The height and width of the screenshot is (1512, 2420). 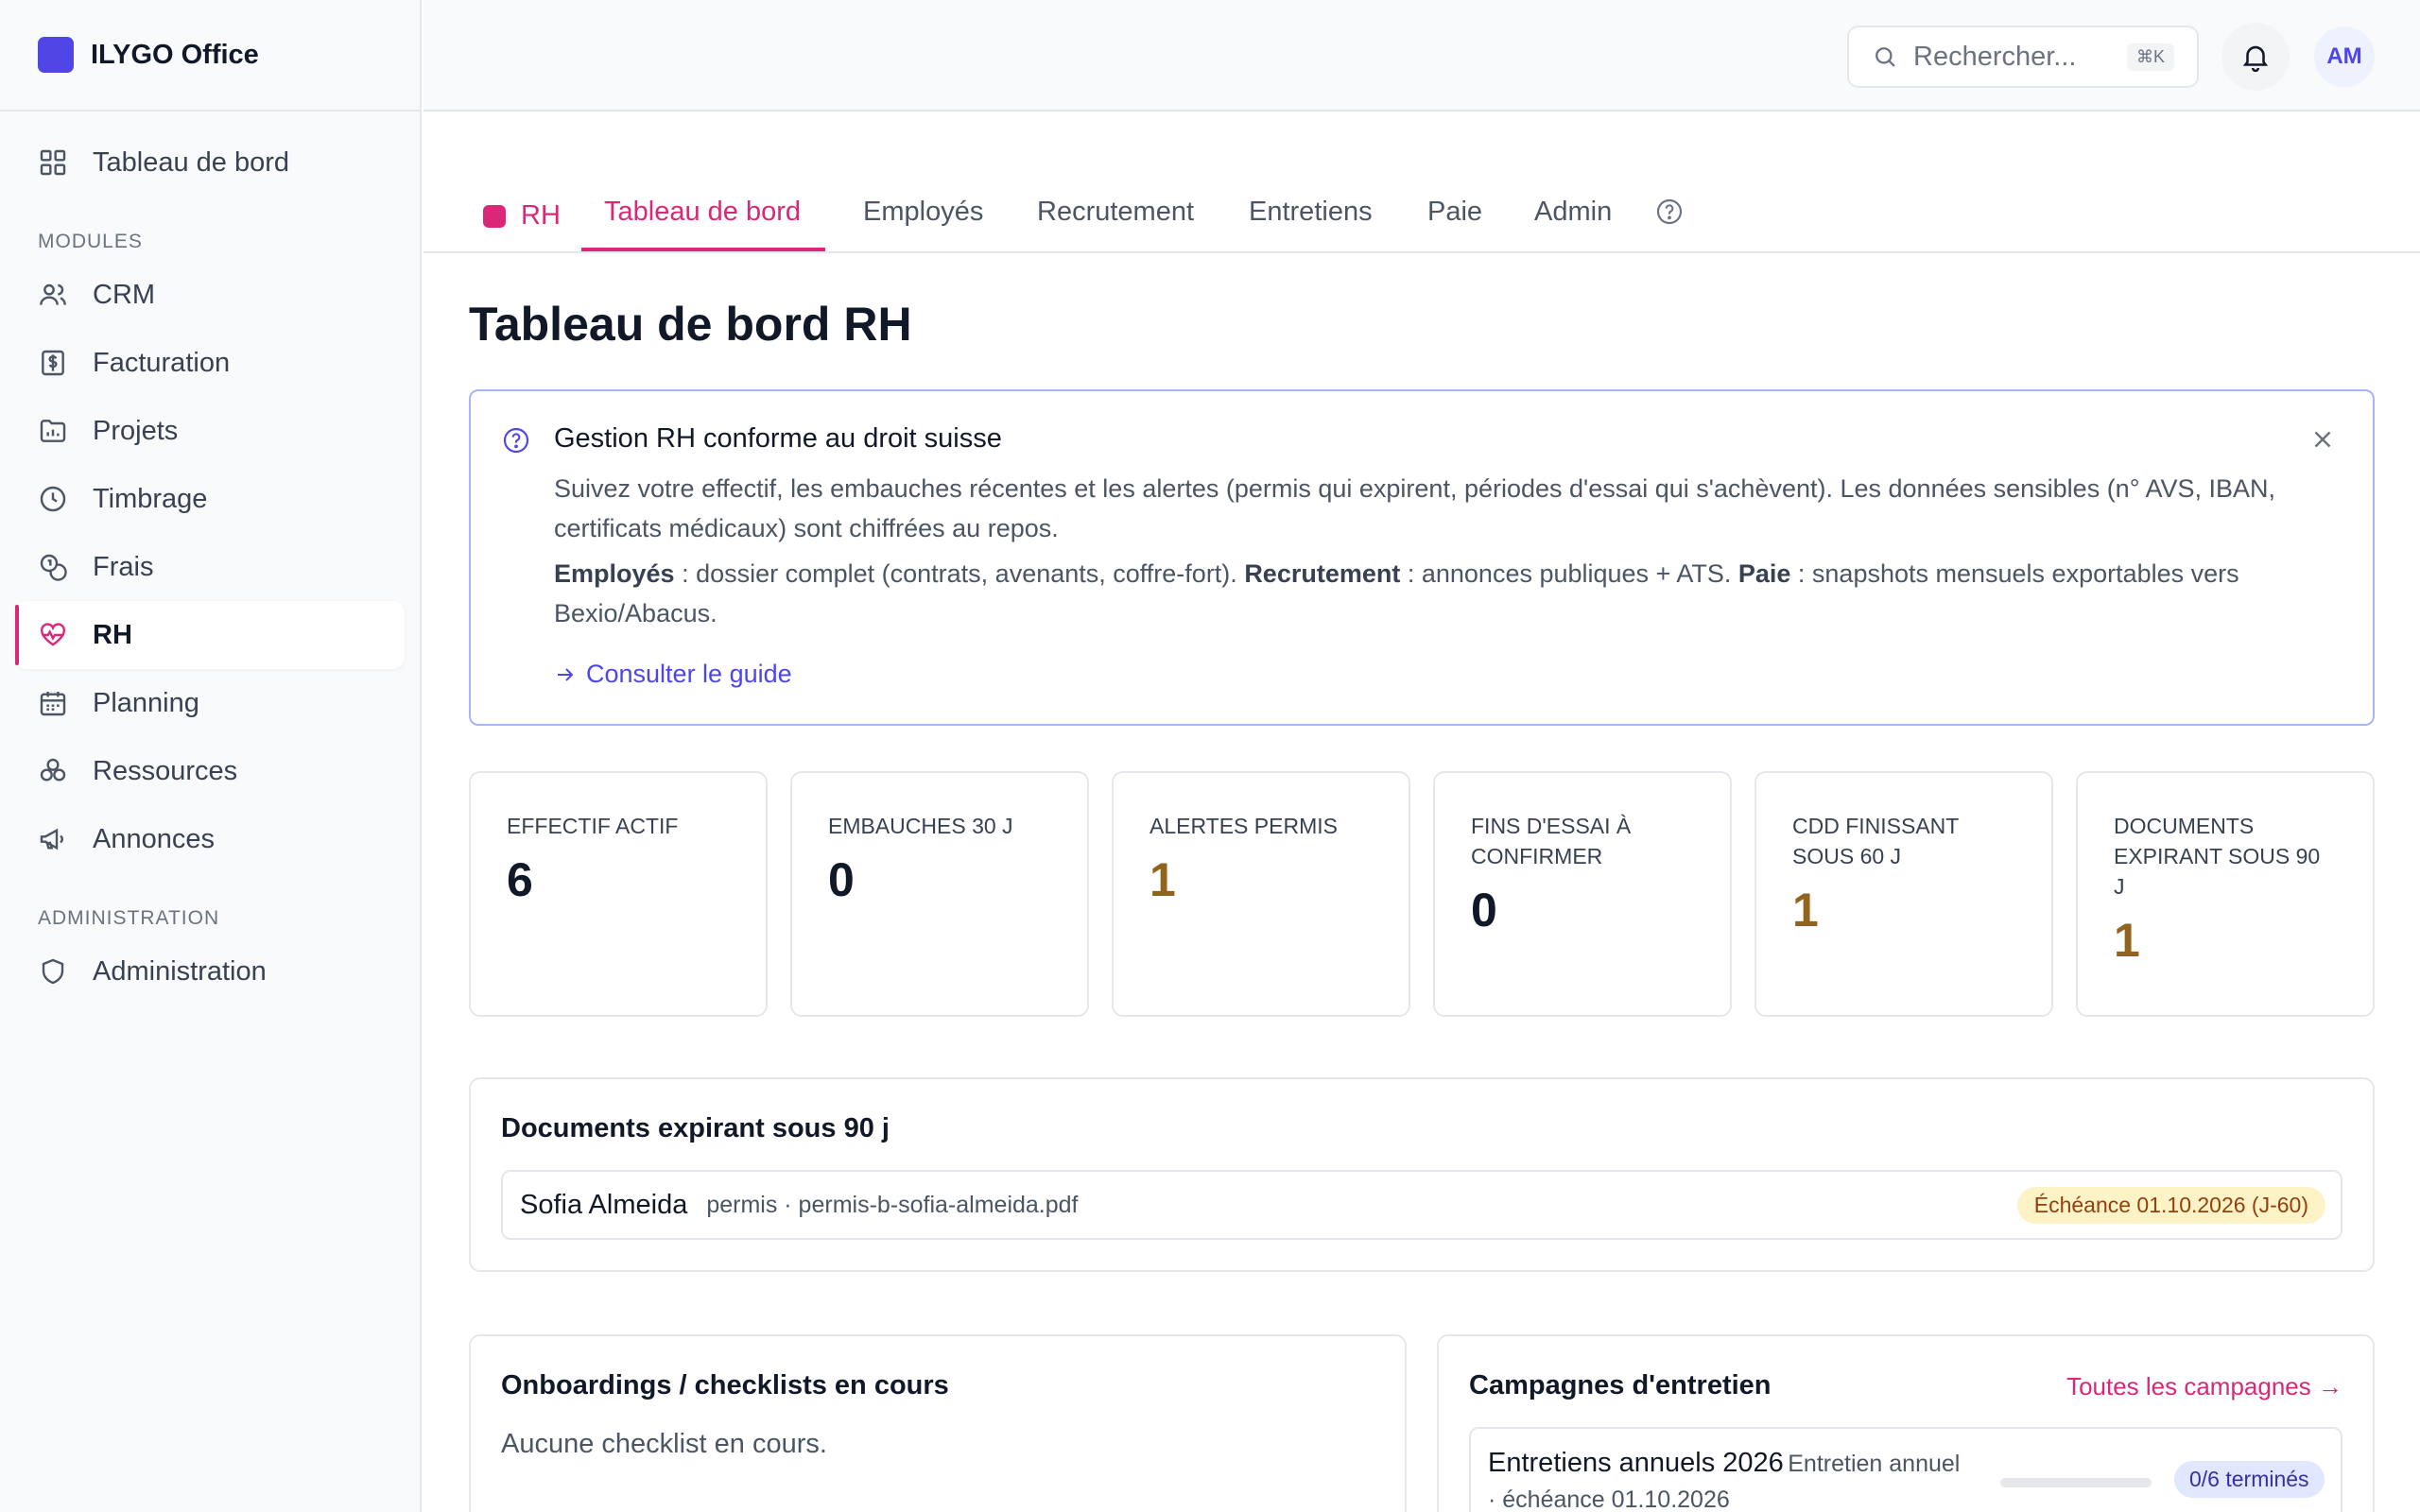 What do you see at coordinates (2170, 1205) in the screenshot?
I see `status-badge: Échéance 01.10.2026 (J-60)` at bounding box center [2170, 1205].